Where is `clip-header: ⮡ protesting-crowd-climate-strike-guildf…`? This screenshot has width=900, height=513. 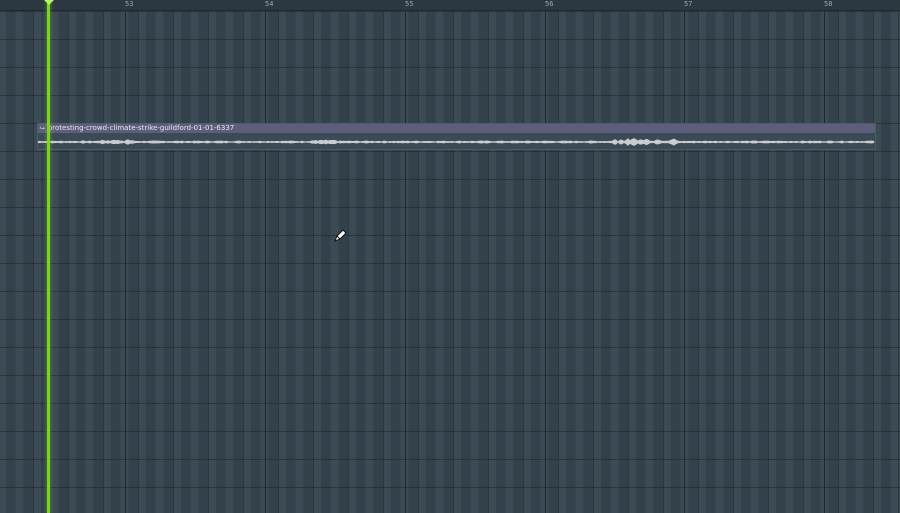
clip-header: ⮡ protesting-crowd-climate-strike-guildf… is located at coordinates (456, 128).